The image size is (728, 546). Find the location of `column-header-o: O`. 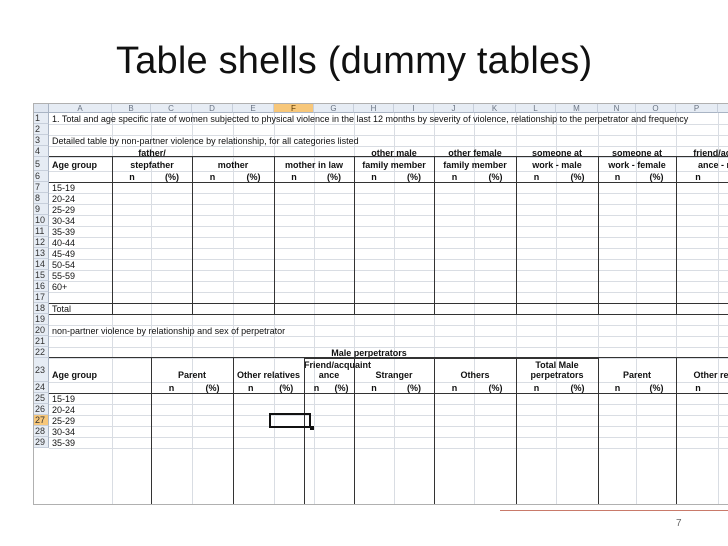

column-header-o: O is located at coordinates (656, 108).